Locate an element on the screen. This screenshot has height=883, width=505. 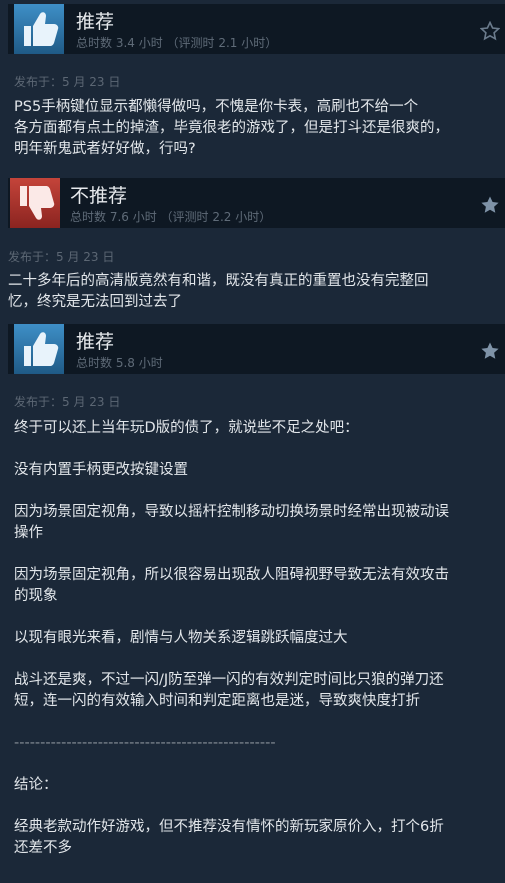
review-line: 短，连一闪的有效输入时间和判定距离也是迷，导致爽快度打折 is located at coordinates (217, 701).